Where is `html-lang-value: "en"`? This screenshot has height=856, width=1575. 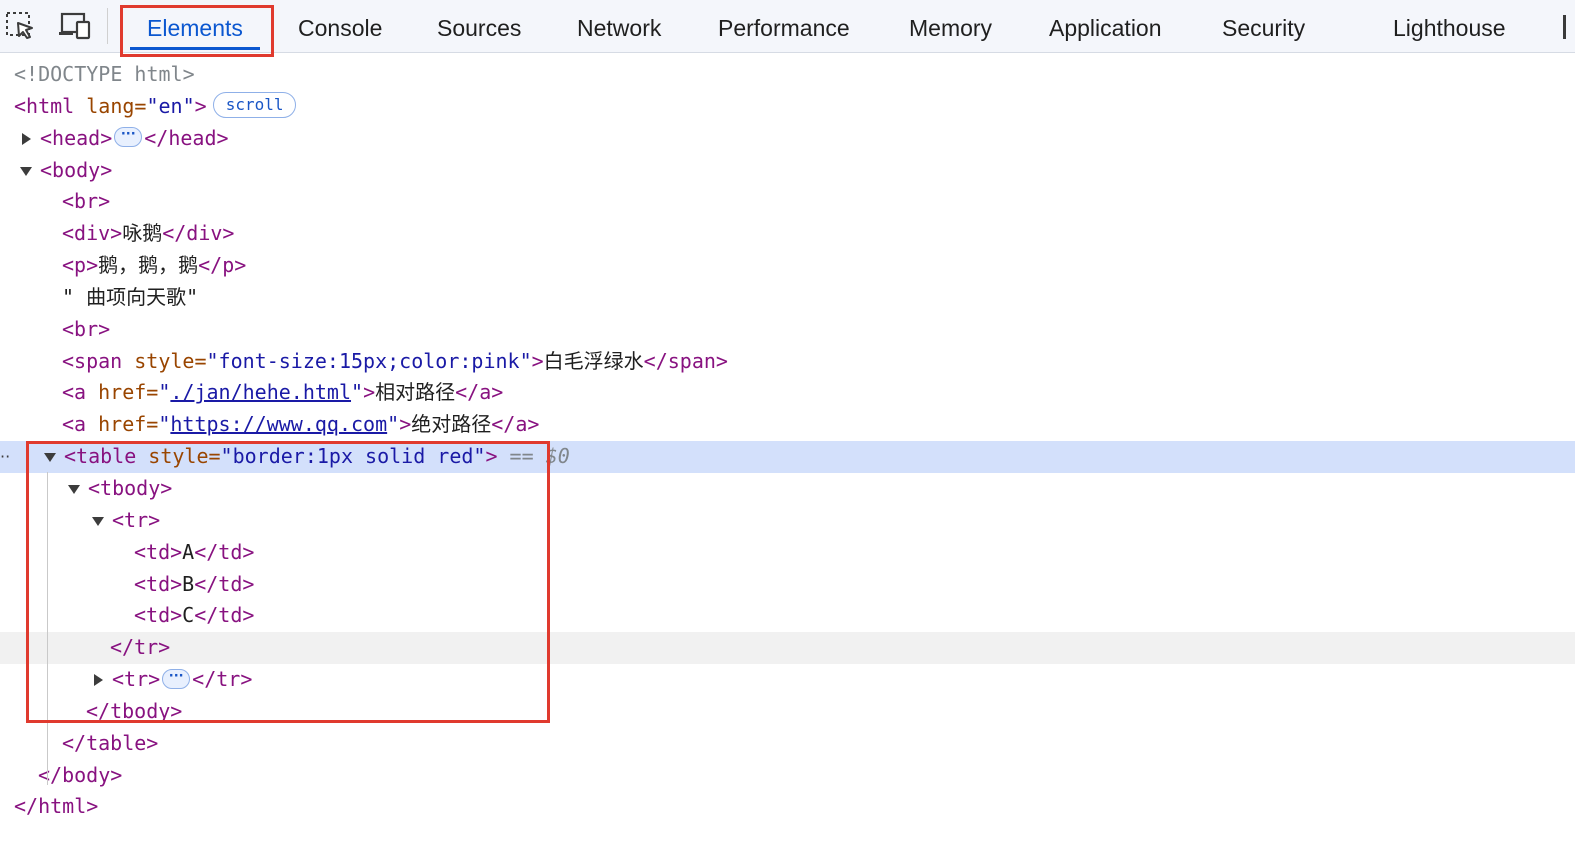
html-lang-value: "en" is located at coordinates (170, 105).